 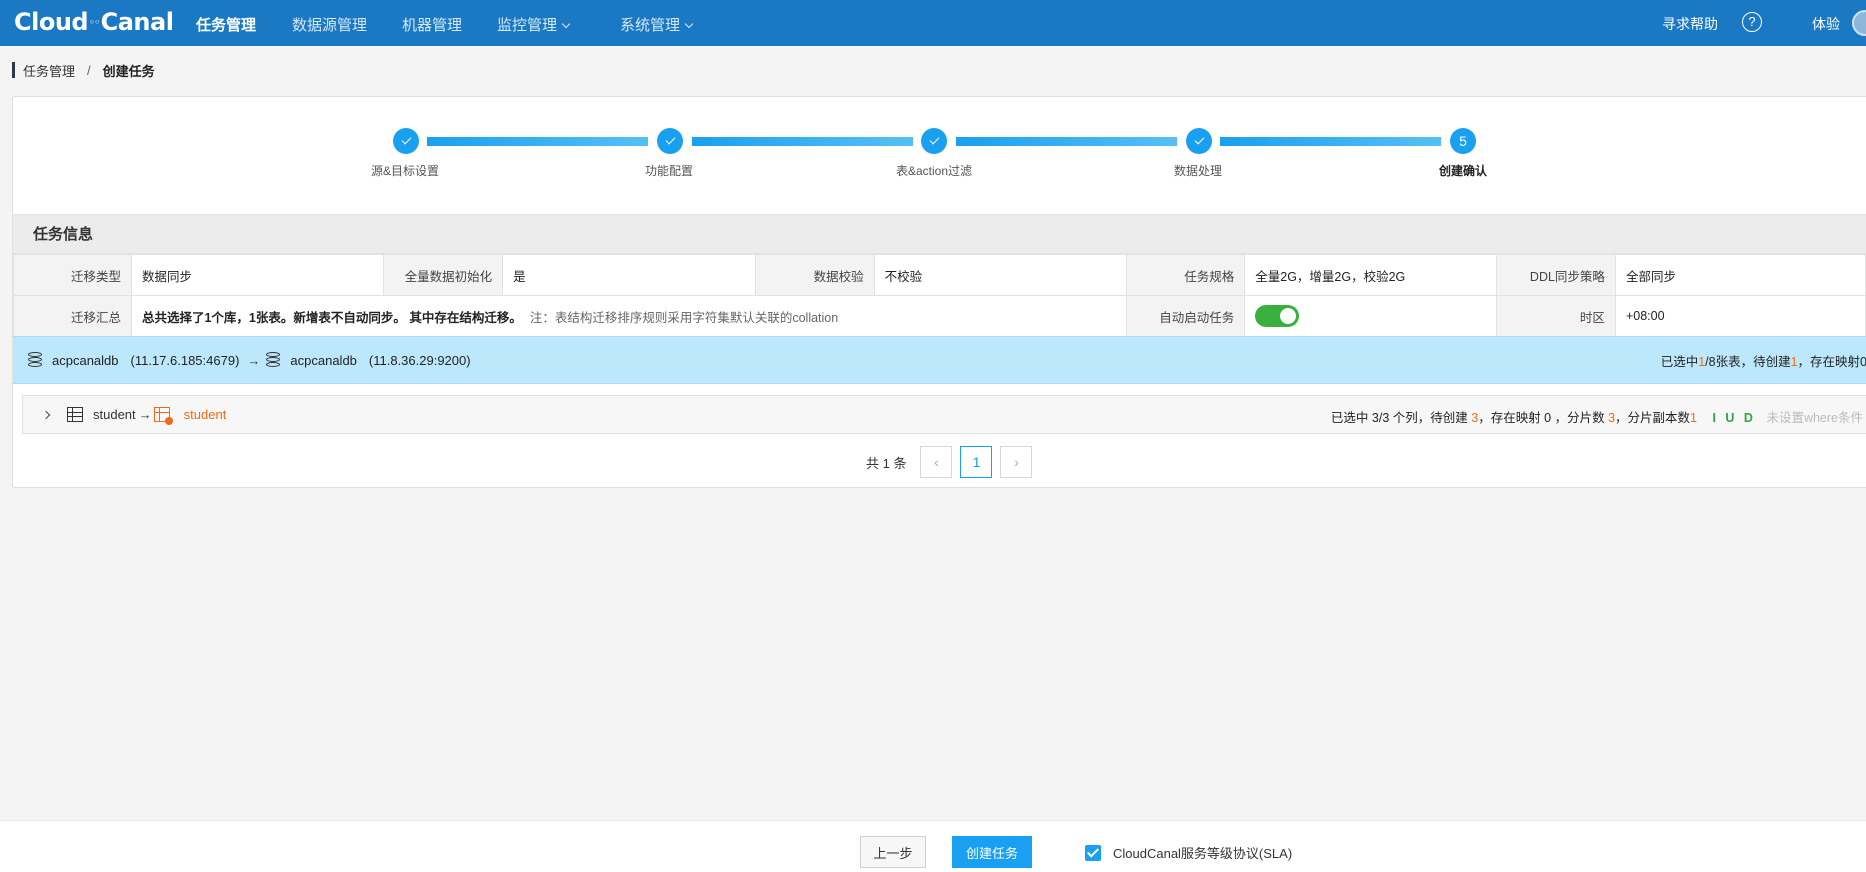 I want to click on target-table-name: student, so click(x=205, y=414).